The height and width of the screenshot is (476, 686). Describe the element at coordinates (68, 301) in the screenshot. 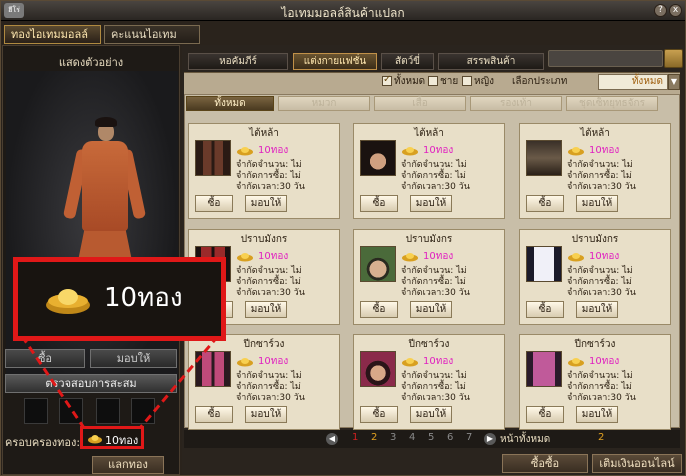

I see `gold-ingot-icon` at that location.